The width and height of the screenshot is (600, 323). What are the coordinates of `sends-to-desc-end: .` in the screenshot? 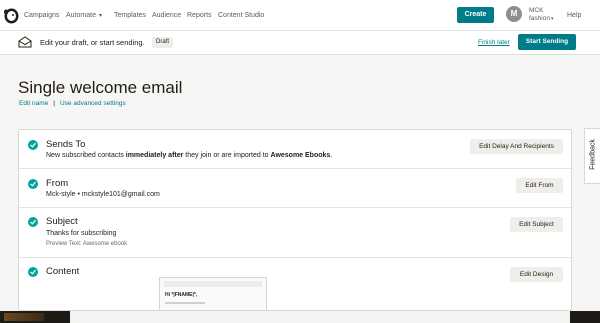 It's located at (331, 155).